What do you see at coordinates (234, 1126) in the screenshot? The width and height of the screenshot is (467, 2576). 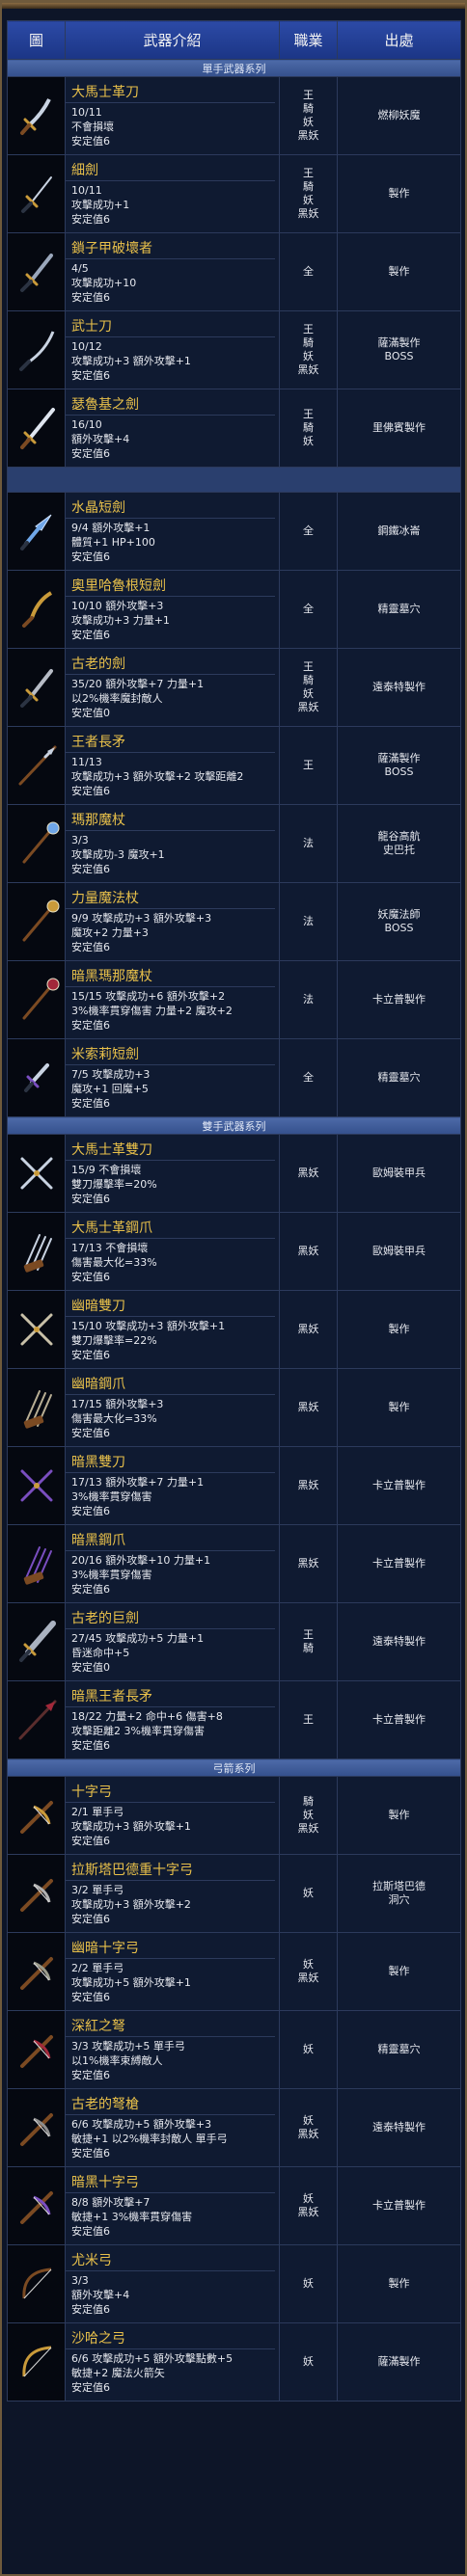 I see `section-title: 雙手武器系列` at bounding box center [234, 1126].